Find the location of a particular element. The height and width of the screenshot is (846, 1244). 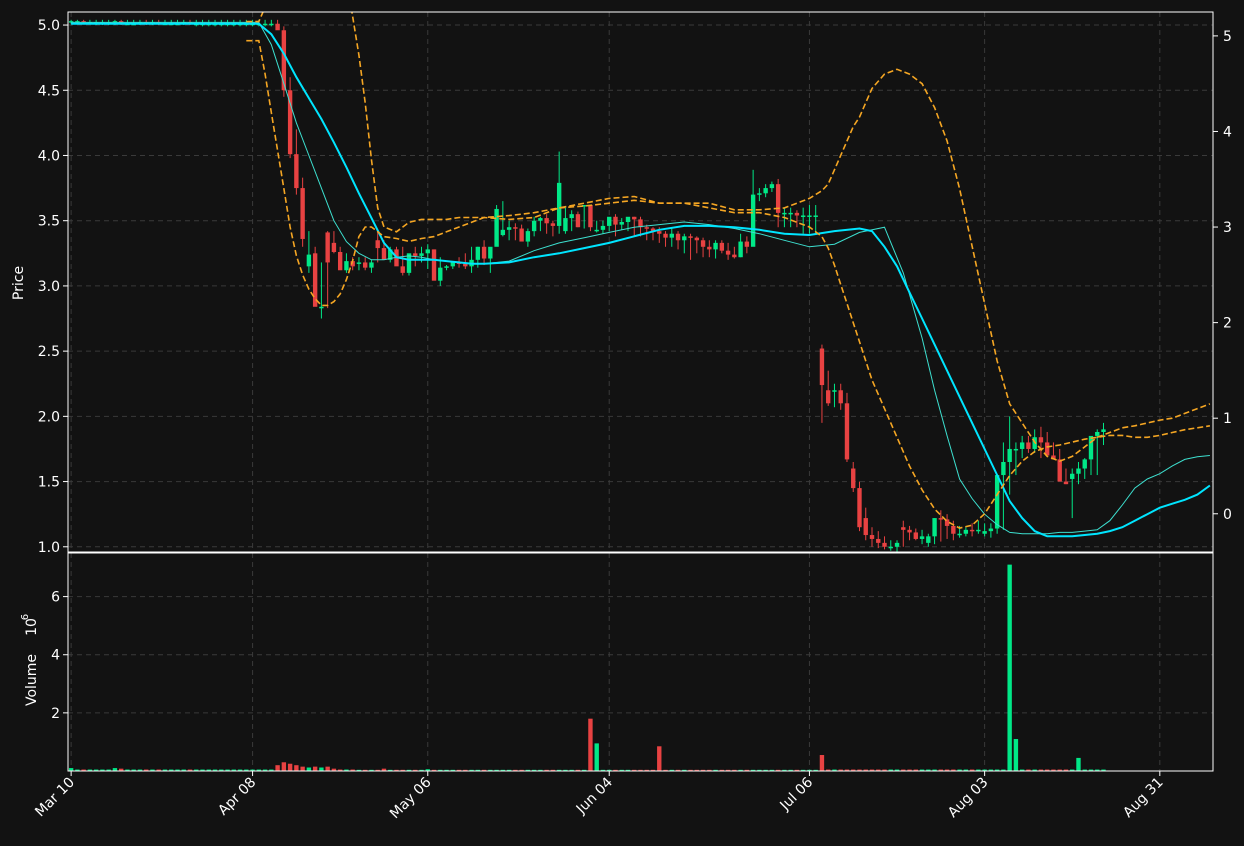

volume-axis-label: Volume is located at coordinates (32, 680).